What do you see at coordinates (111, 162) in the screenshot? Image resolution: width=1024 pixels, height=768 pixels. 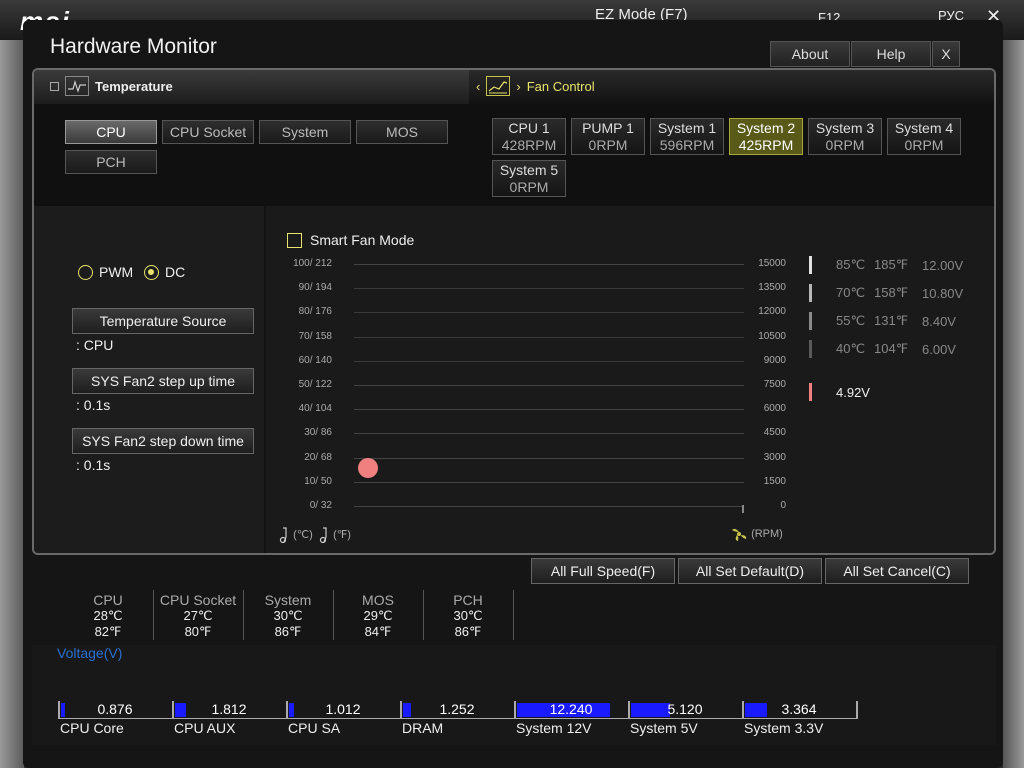 I see `temp-source-pch: PCH` at bounding box center [111, 162].